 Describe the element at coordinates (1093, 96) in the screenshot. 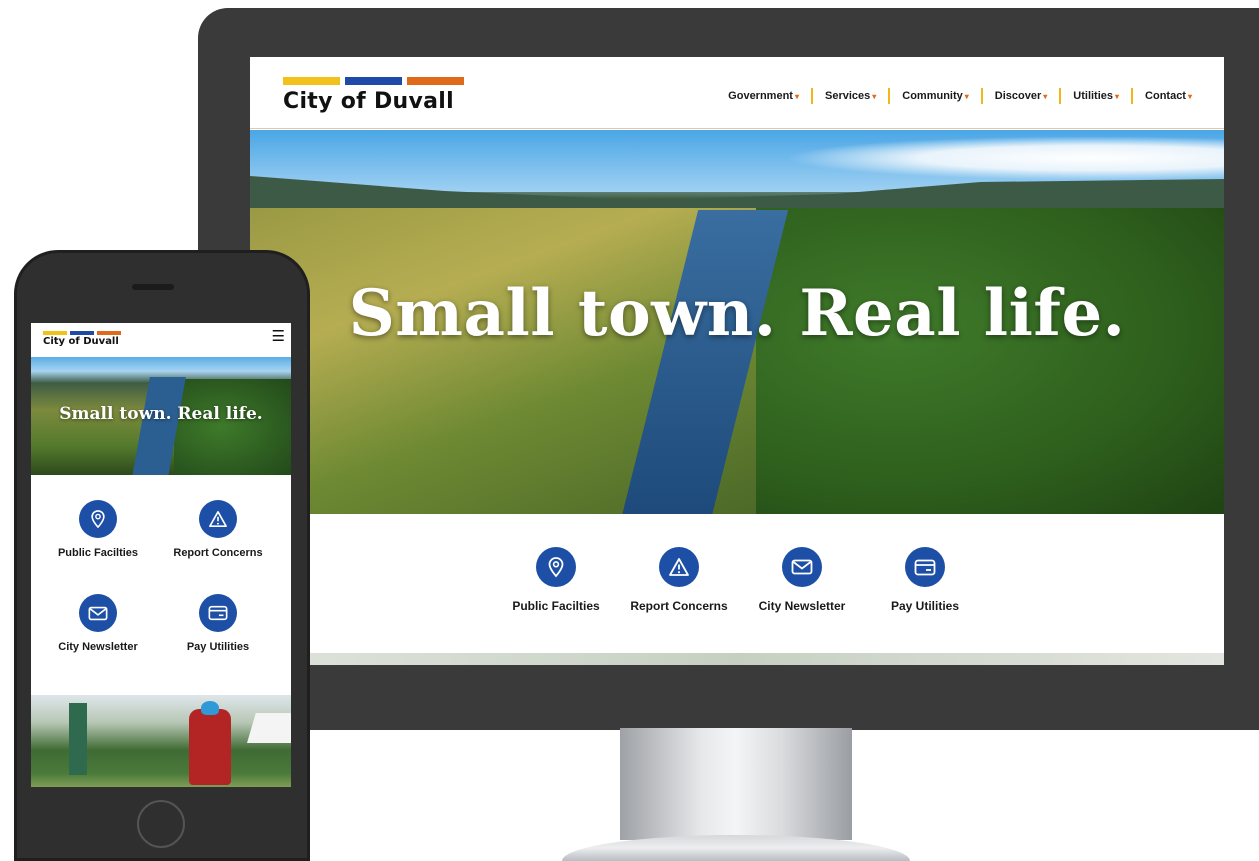

I see `nav-item-label: Utilities` at that location.